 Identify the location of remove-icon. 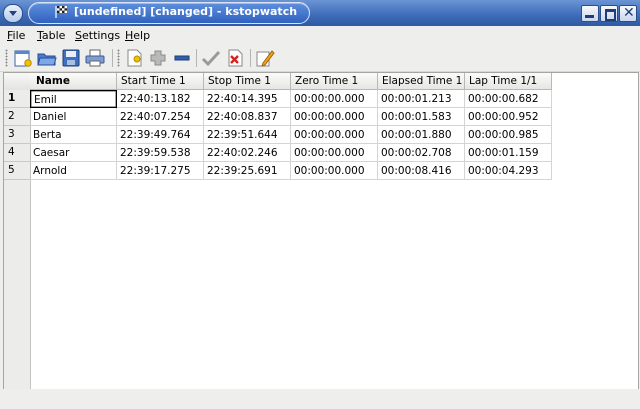
(182, 58).